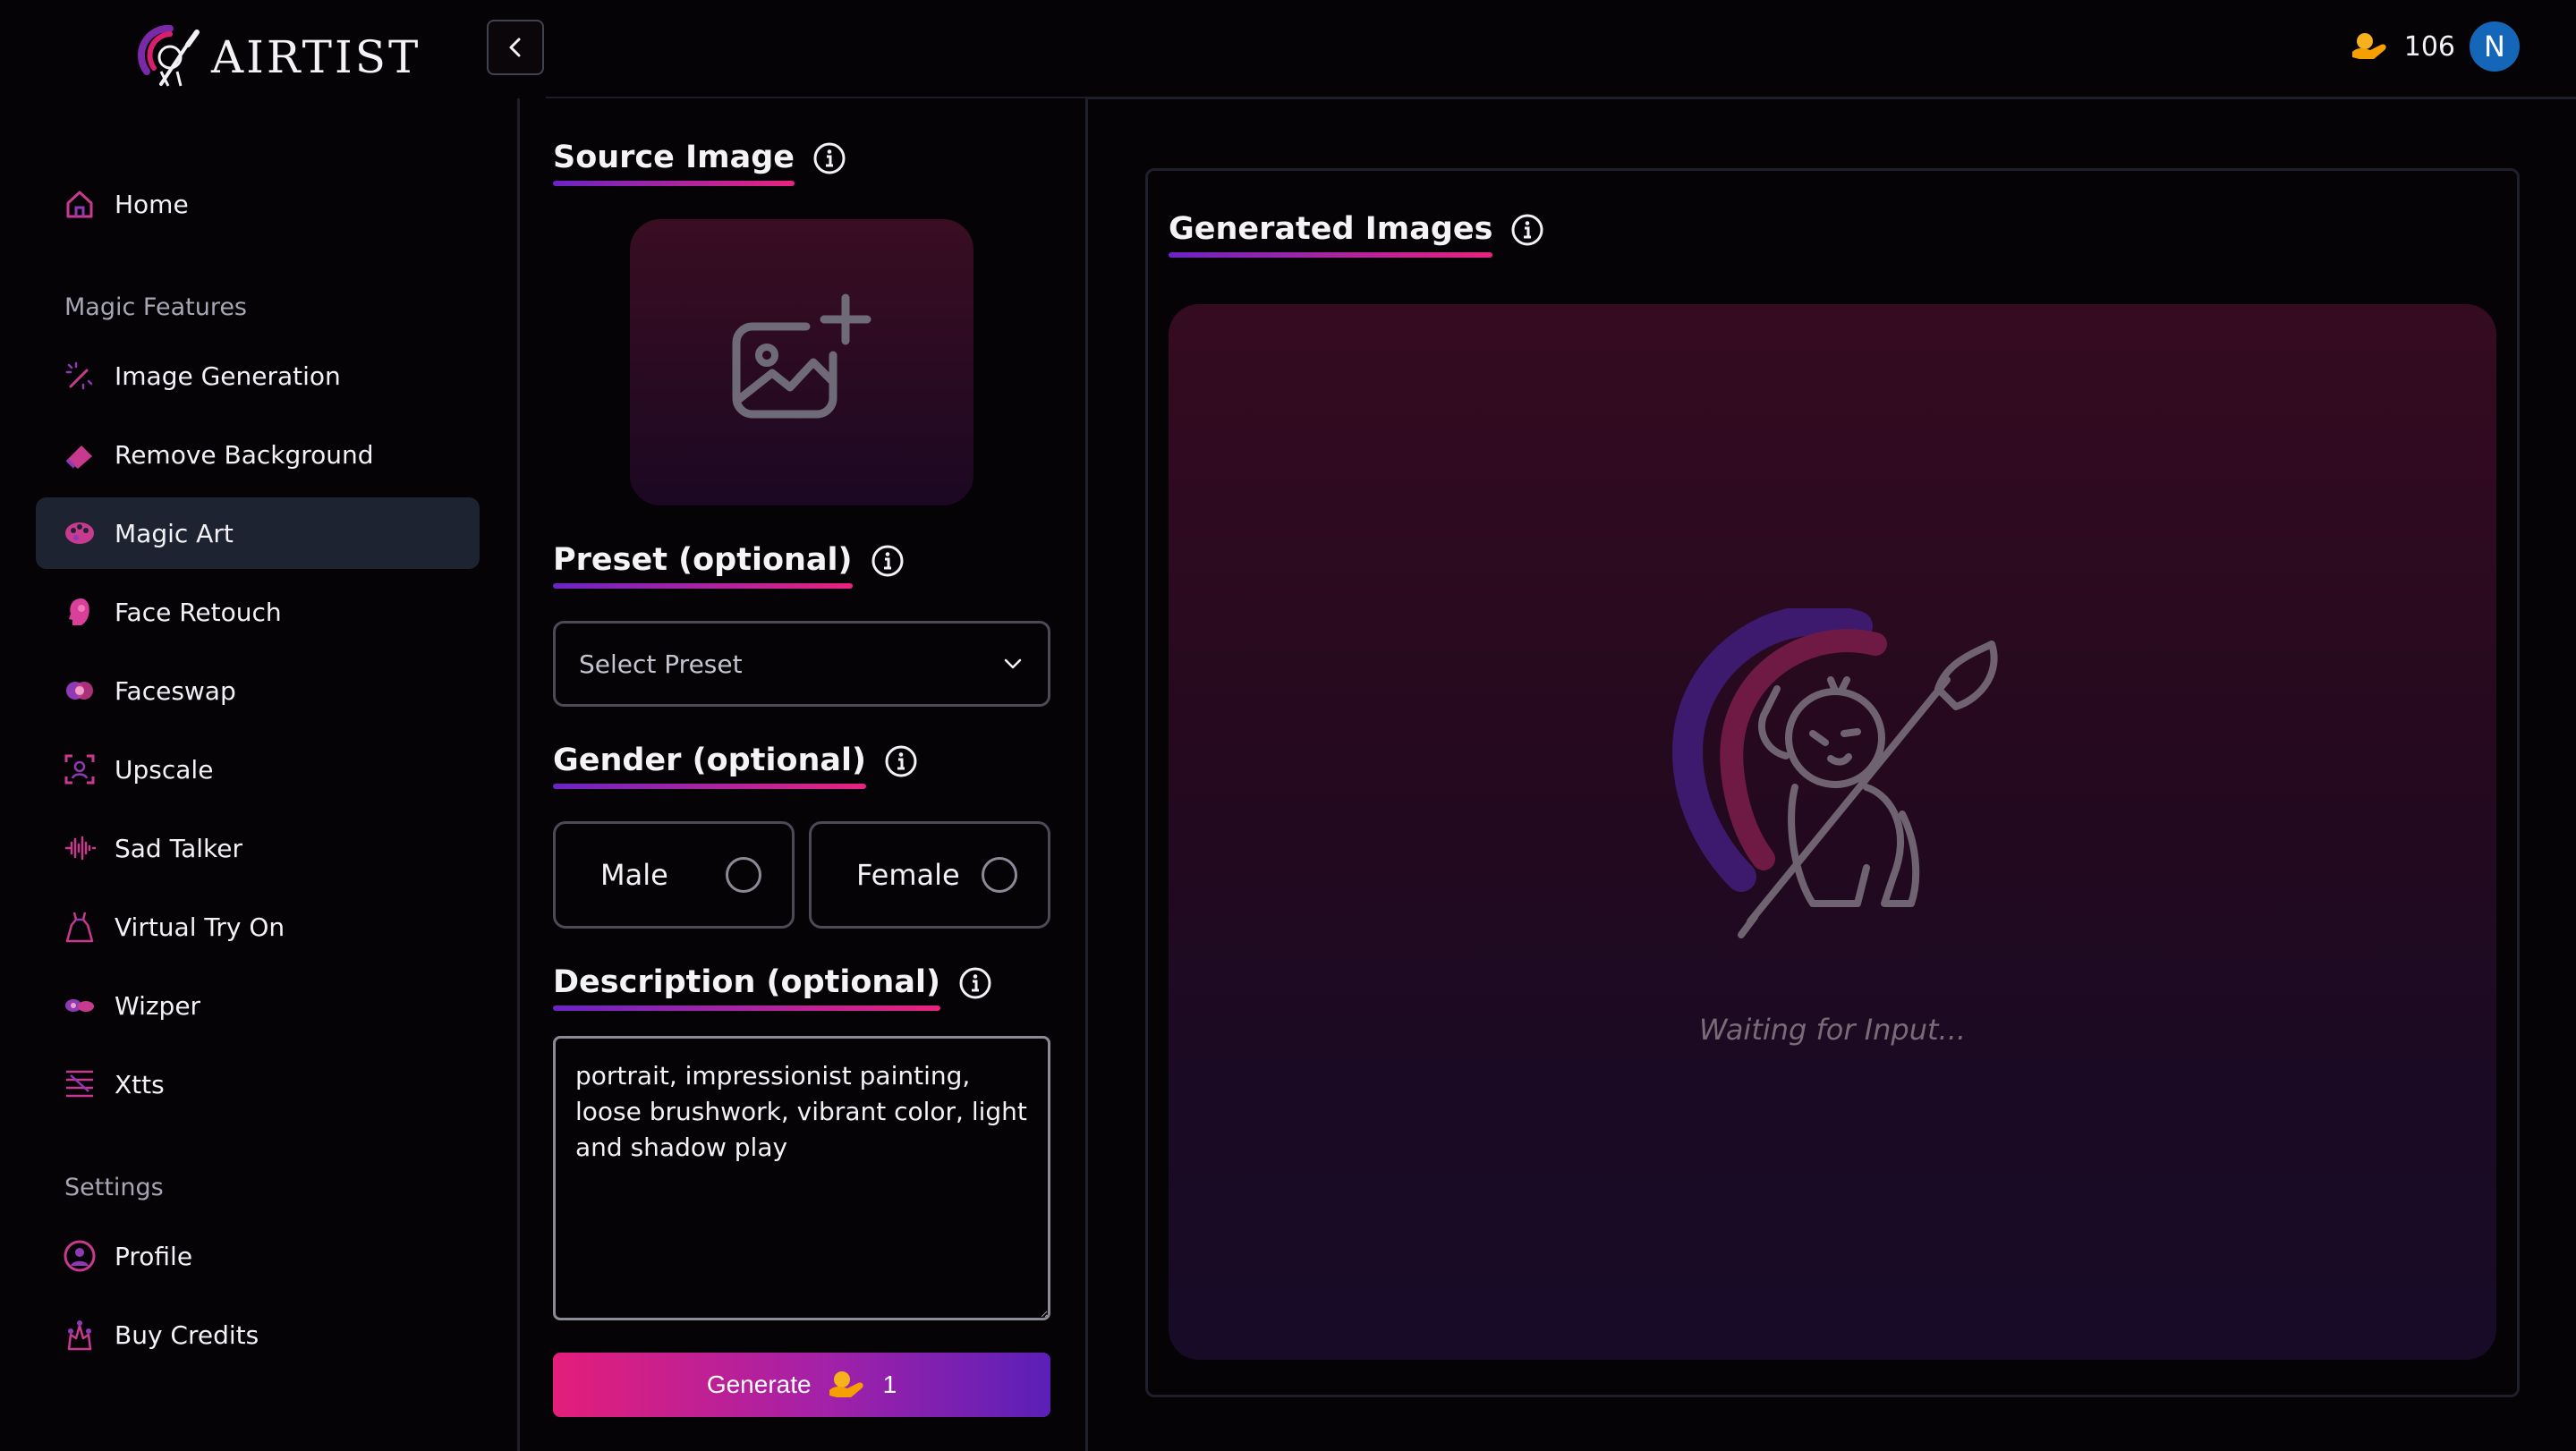  I want to click on section-title: Generated Images, so click(1331, 235).